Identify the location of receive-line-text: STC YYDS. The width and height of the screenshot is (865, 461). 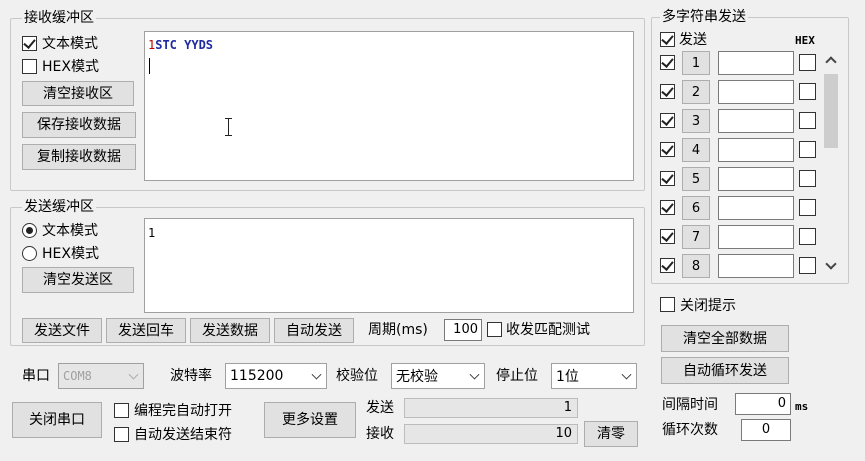
(184, 45).